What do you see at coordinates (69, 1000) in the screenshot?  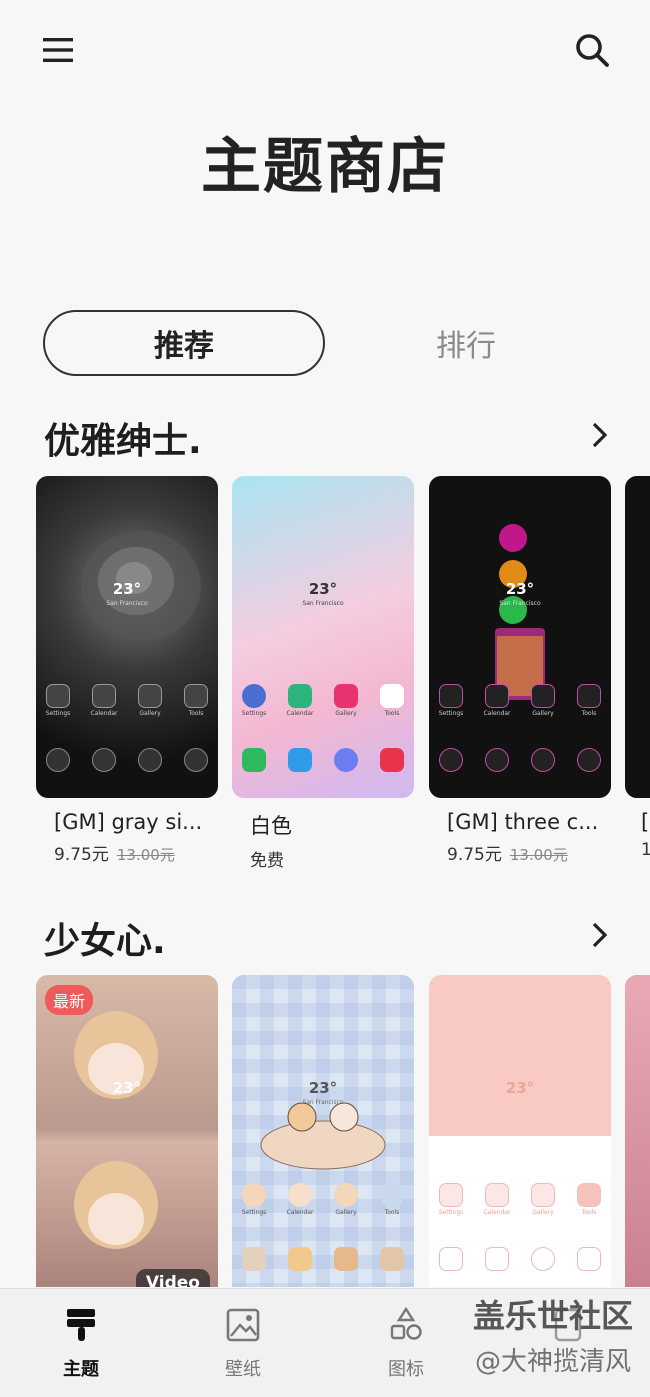 I see `new-badge: 最新` at bounding box center [69, 1000].